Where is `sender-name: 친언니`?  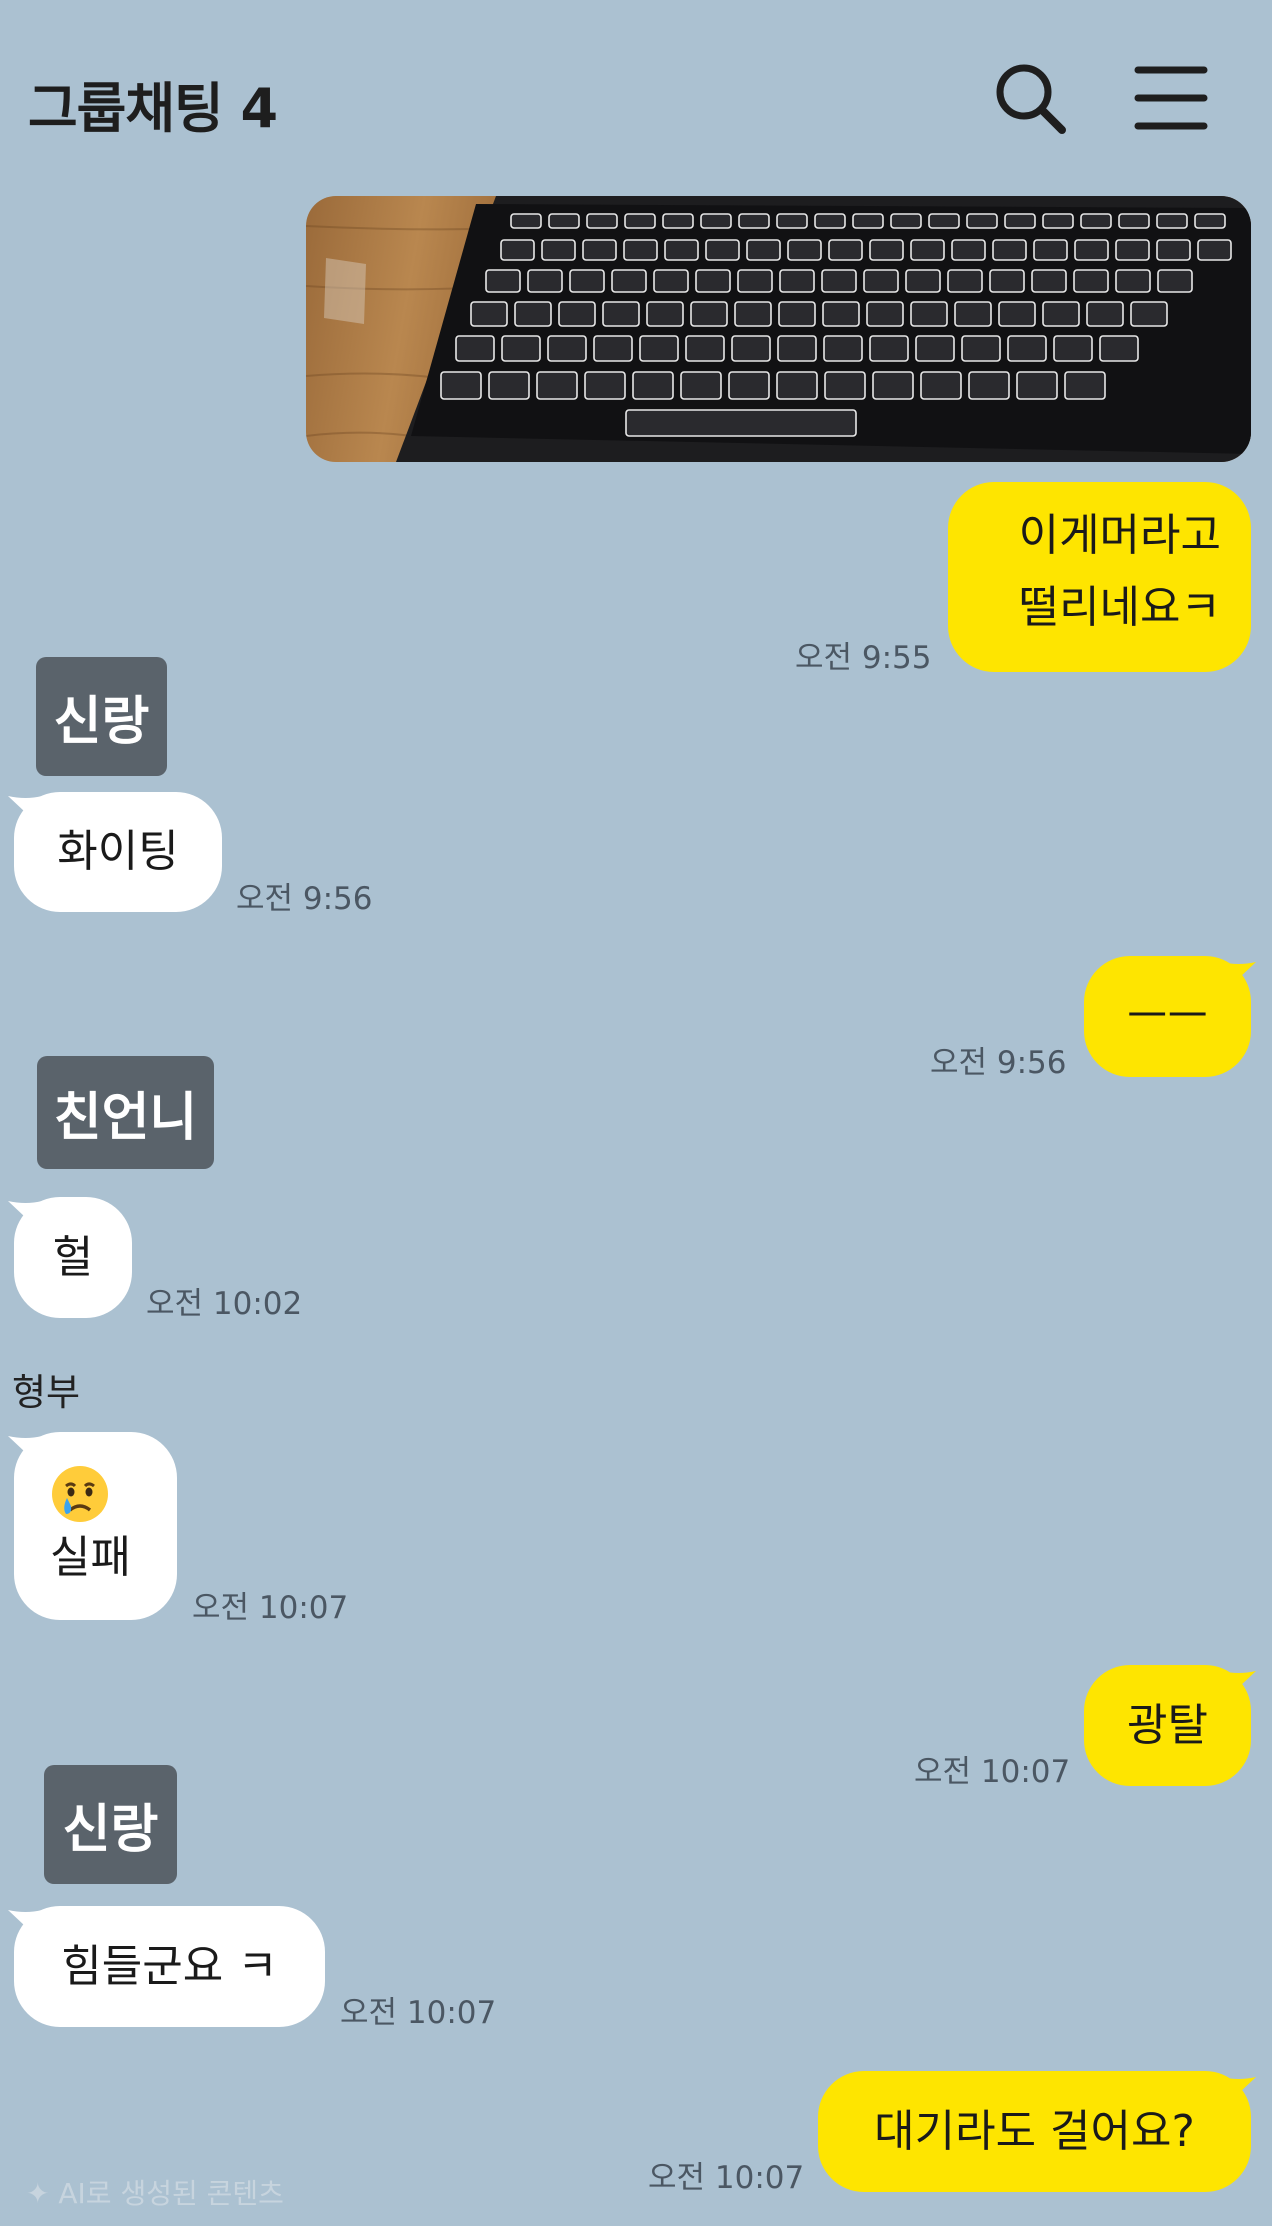
sender-name: 친언니 is located at coordinates (125, 1112).